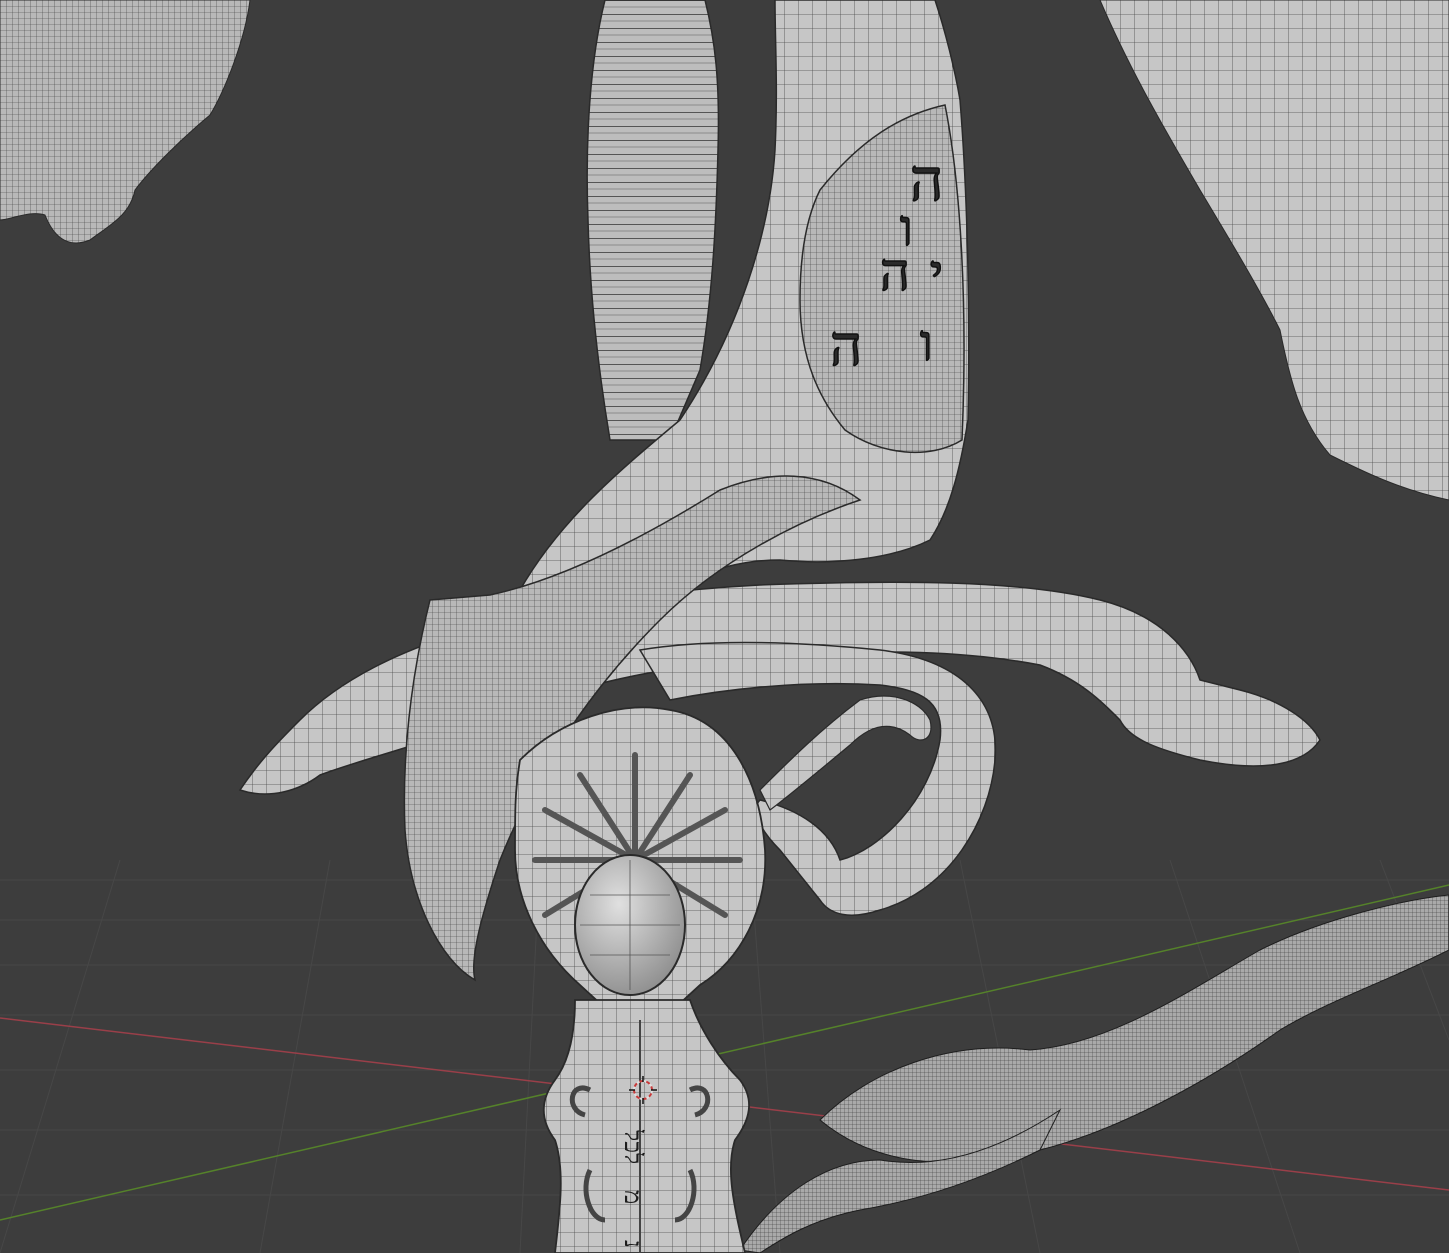 Image resolution: width=1449 pixels, height=1253 pixels. Describe the element at coordinates (1134, 1028) in the screenshot. I see `ribbon-mesh-bottom-right` at that location.